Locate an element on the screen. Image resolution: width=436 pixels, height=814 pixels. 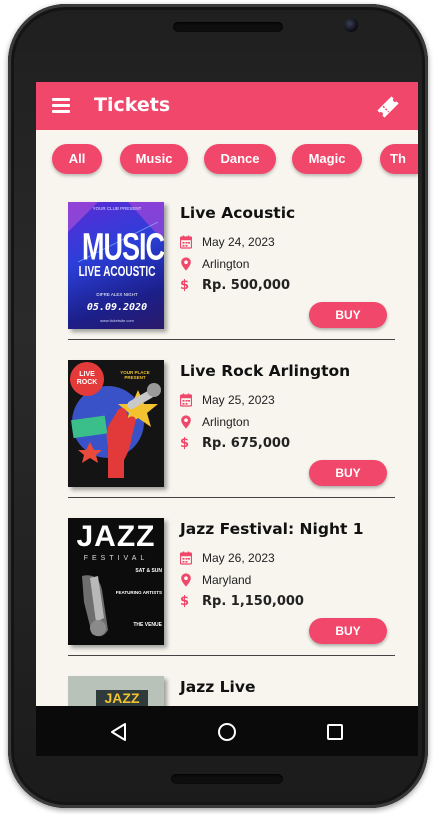
poster-live-rock-badge: LIVE ROCK is located at coordinates (87, 379).